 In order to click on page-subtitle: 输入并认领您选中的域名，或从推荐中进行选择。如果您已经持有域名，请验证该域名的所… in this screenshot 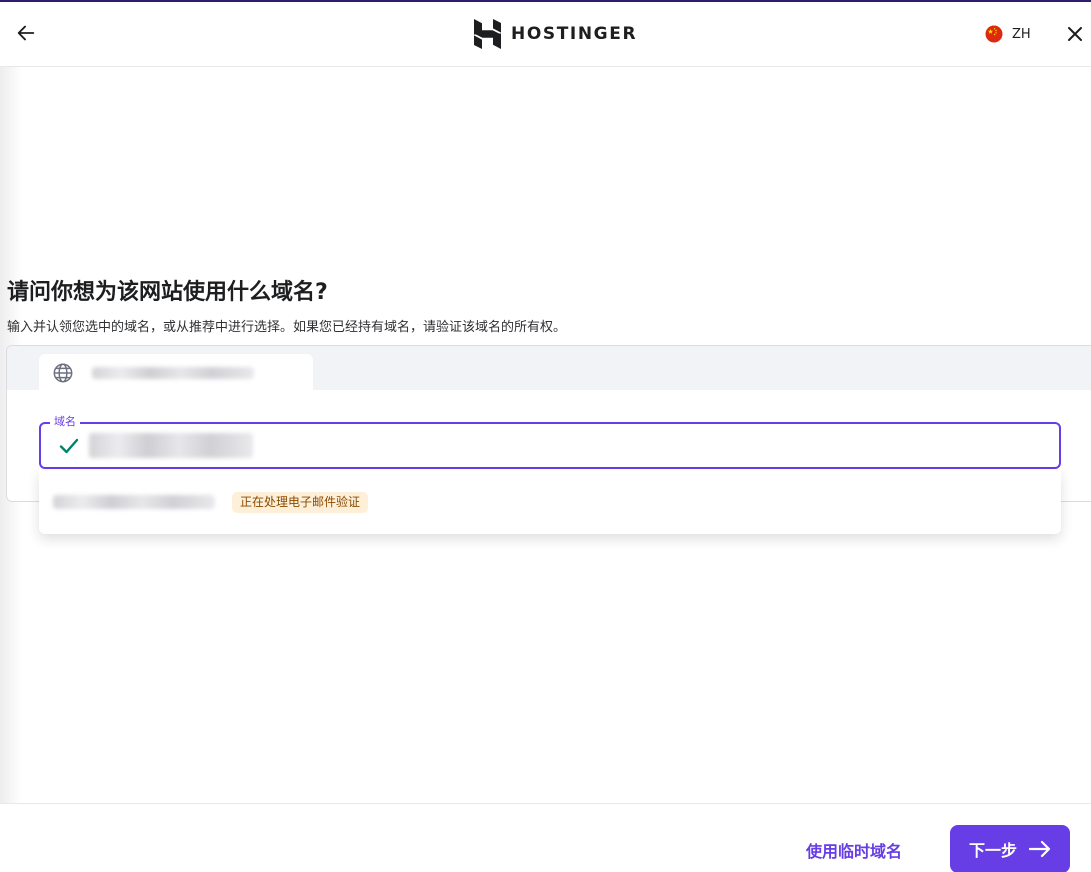, I will do `click(287, 327)`.